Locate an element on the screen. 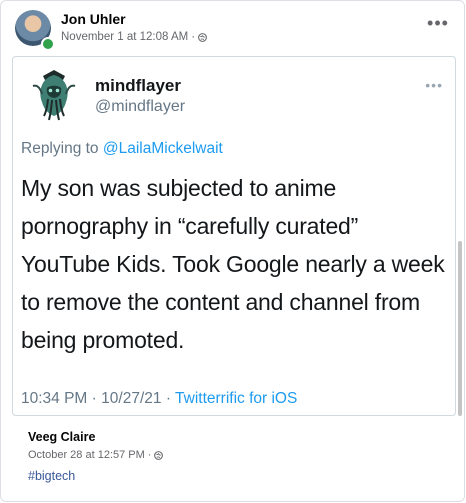 This screenshot has height=503, width=466. tweet-date: 10/27/21 is located at coordinates (131, 398).